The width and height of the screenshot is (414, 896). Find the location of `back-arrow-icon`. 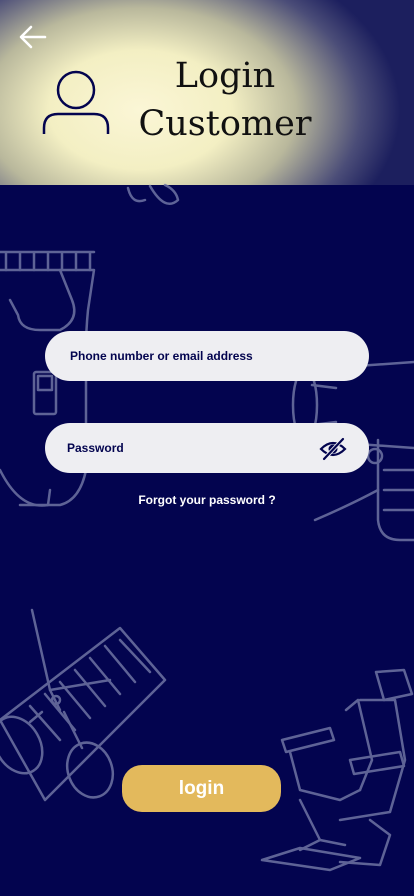

back-arrow-icon is located at coordinates (33, 37).